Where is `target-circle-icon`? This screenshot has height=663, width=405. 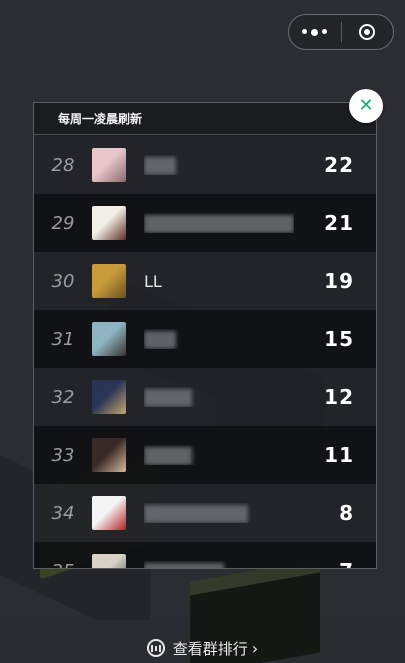 target-circle-icon is located at coordinates (367, 32).